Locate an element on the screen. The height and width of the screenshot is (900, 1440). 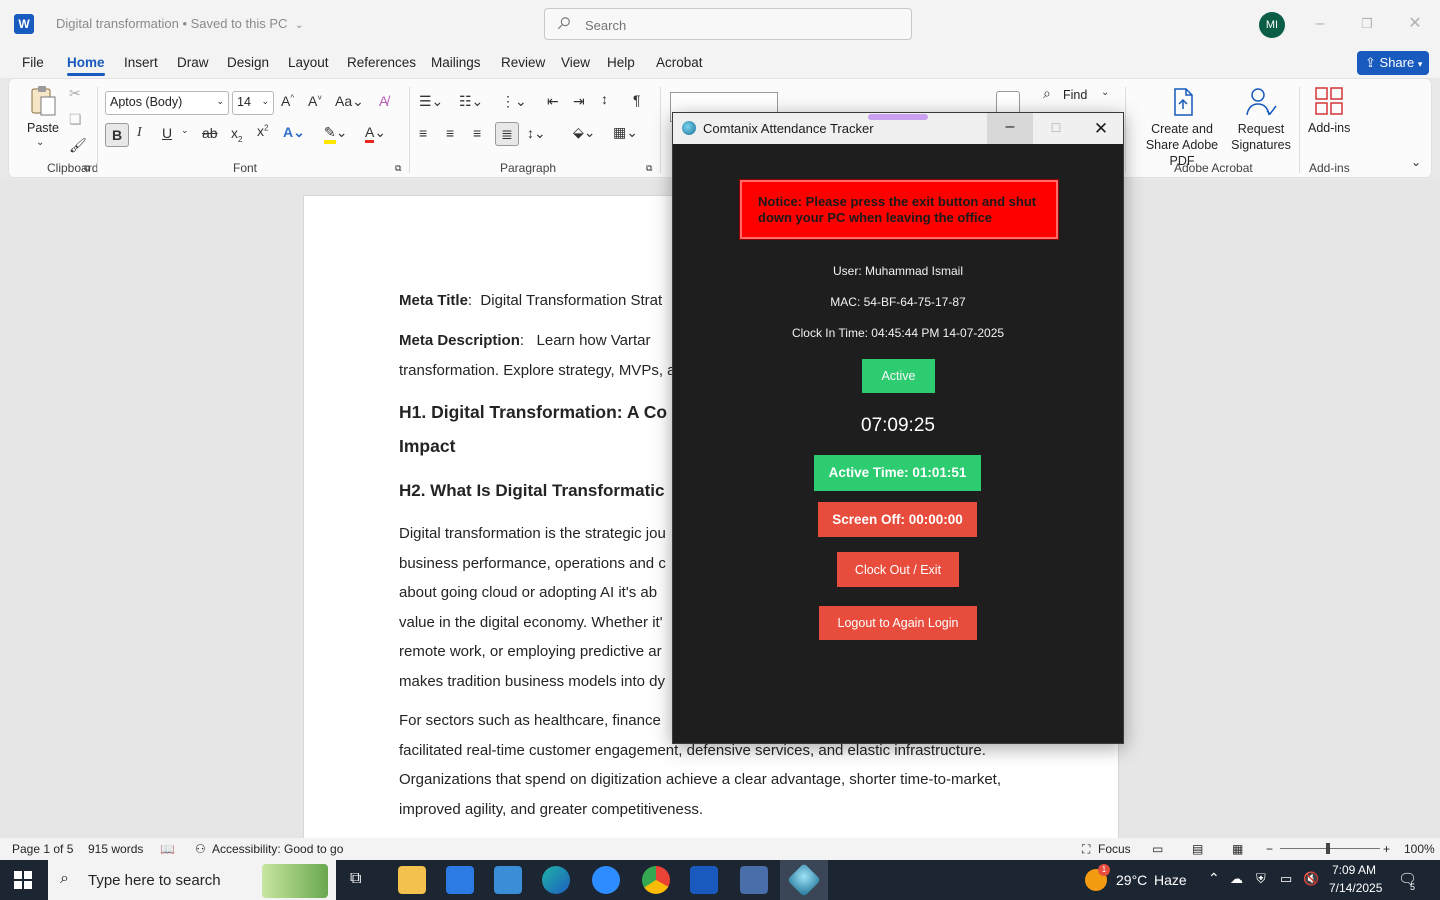
zoom-out-icon: − is located at coordinates (1269, 849).